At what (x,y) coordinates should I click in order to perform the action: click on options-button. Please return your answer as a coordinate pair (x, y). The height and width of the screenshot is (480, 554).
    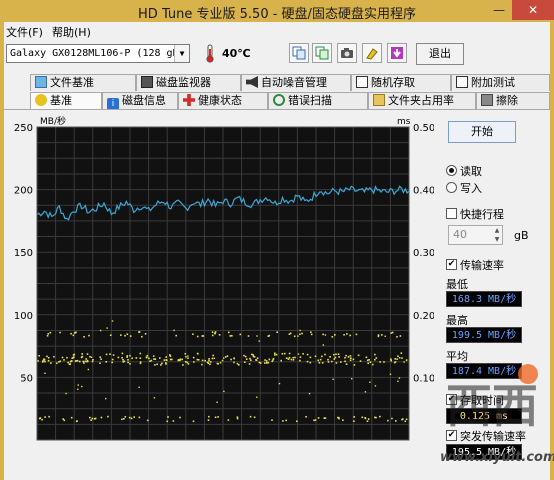
    Looking at the image, I should click on (372, 53).